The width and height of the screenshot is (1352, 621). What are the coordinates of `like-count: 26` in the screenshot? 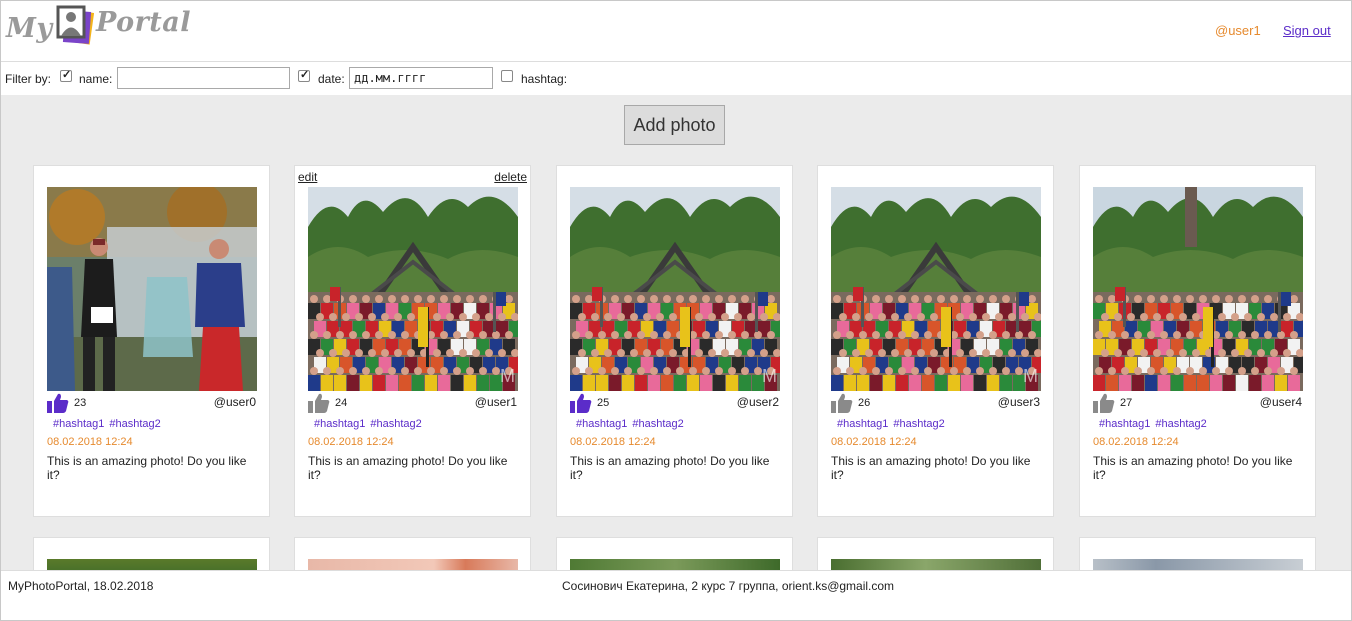 It's located at (864, 403).